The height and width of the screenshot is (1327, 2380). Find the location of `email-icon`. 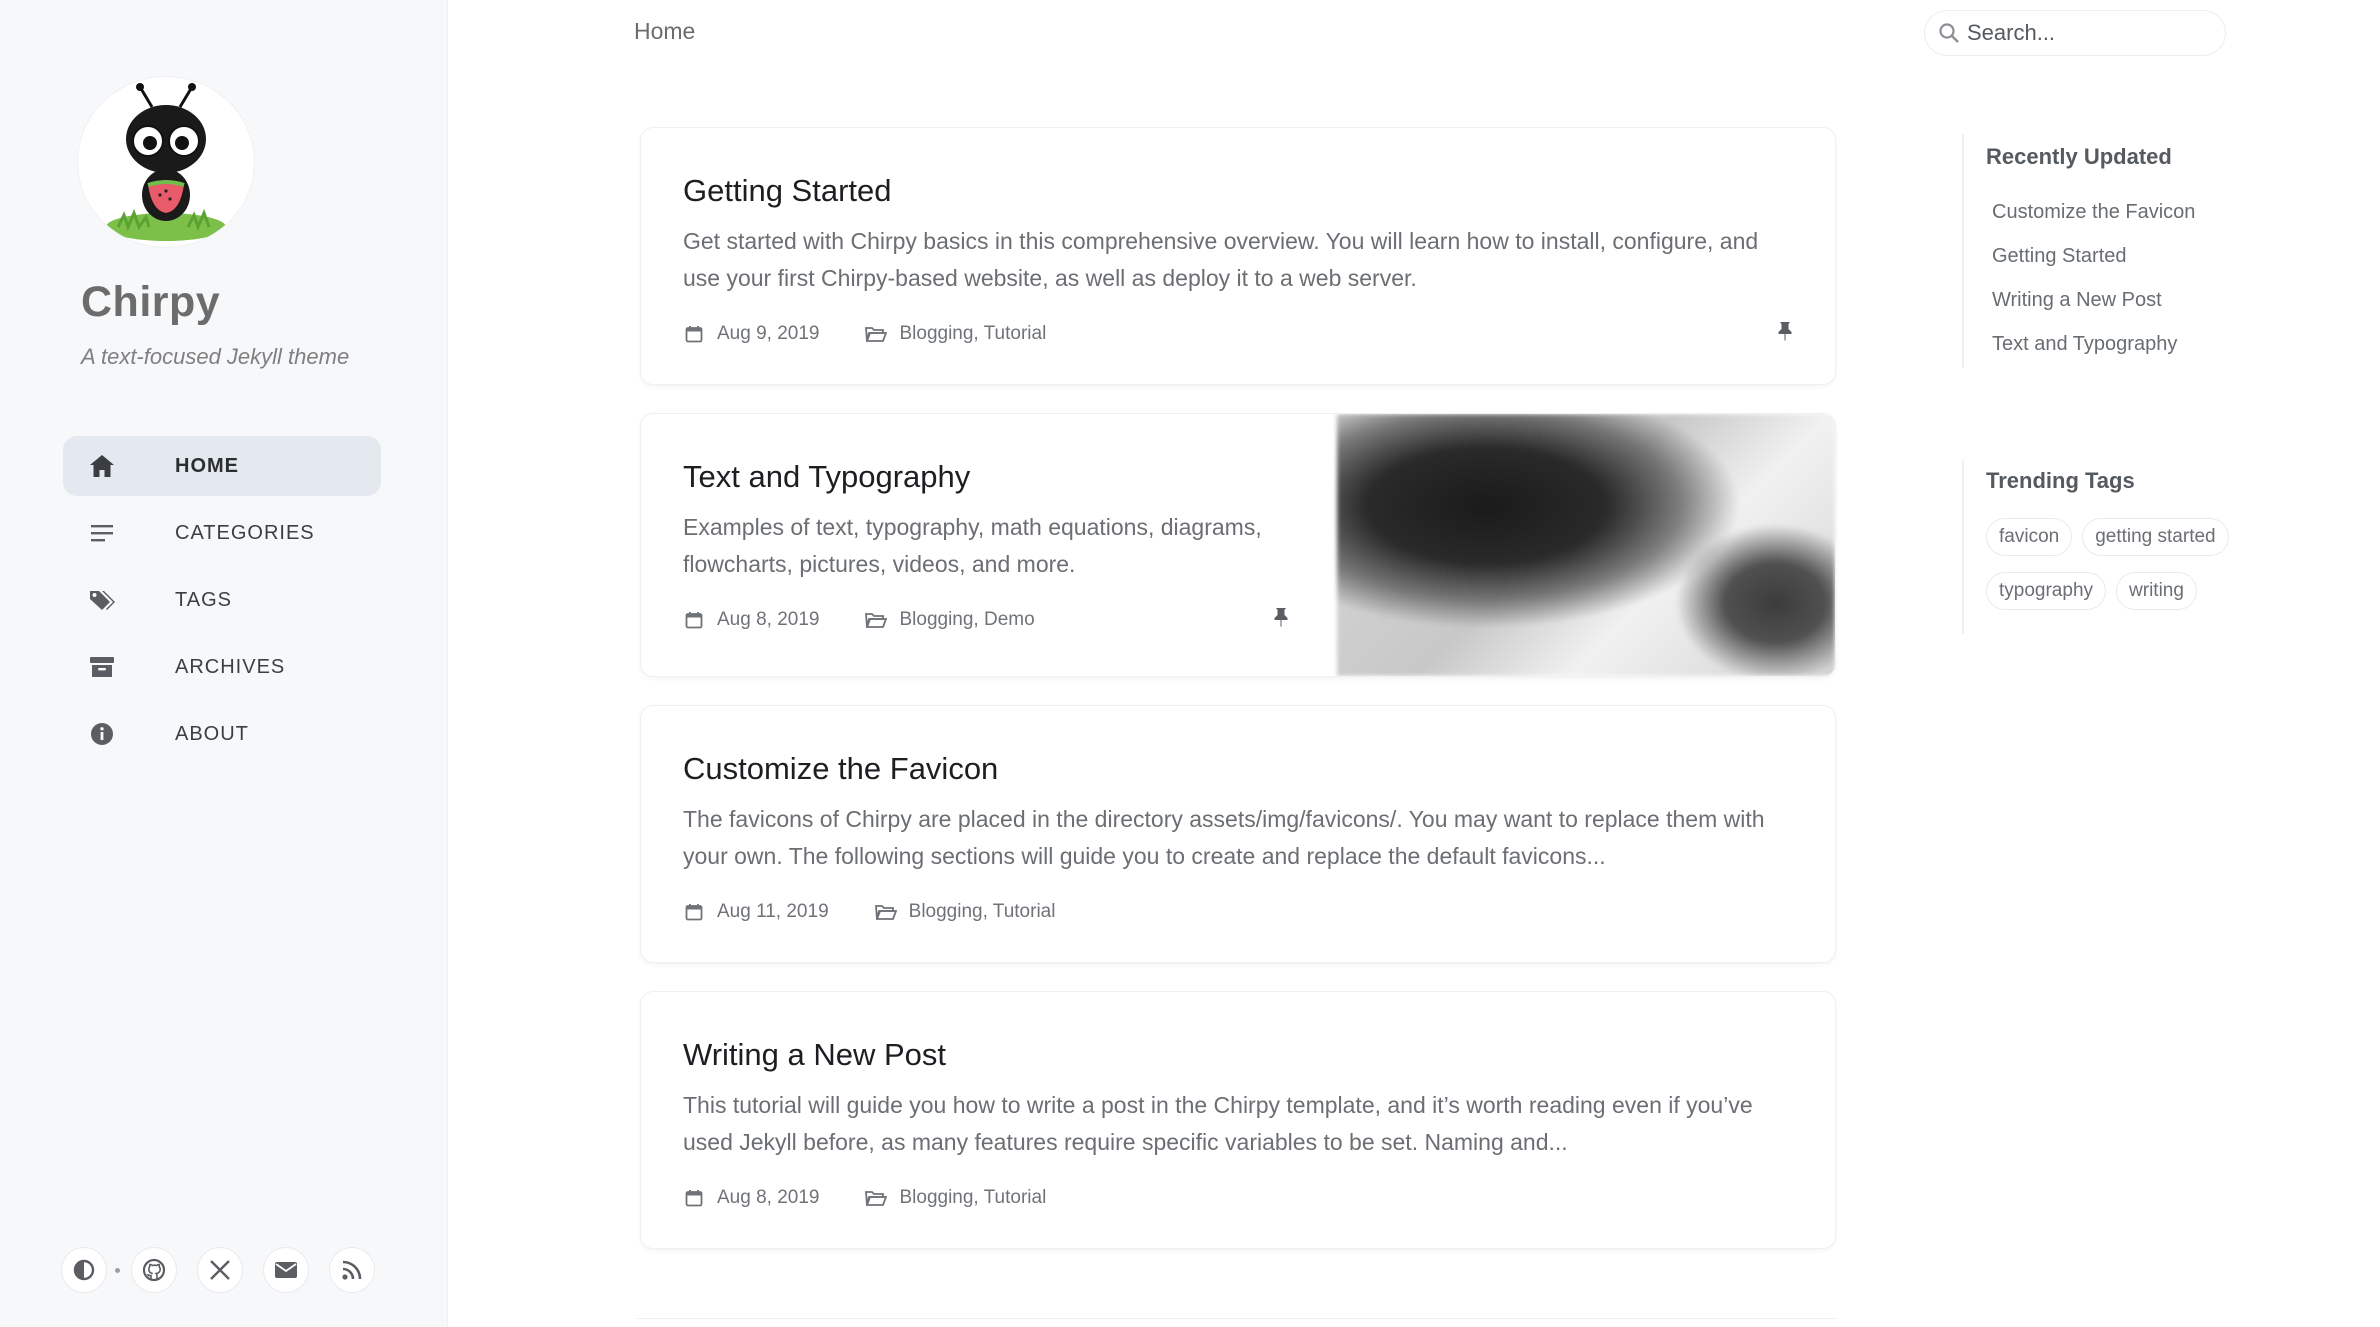

email-icon is located at coordinates (286, 1270).